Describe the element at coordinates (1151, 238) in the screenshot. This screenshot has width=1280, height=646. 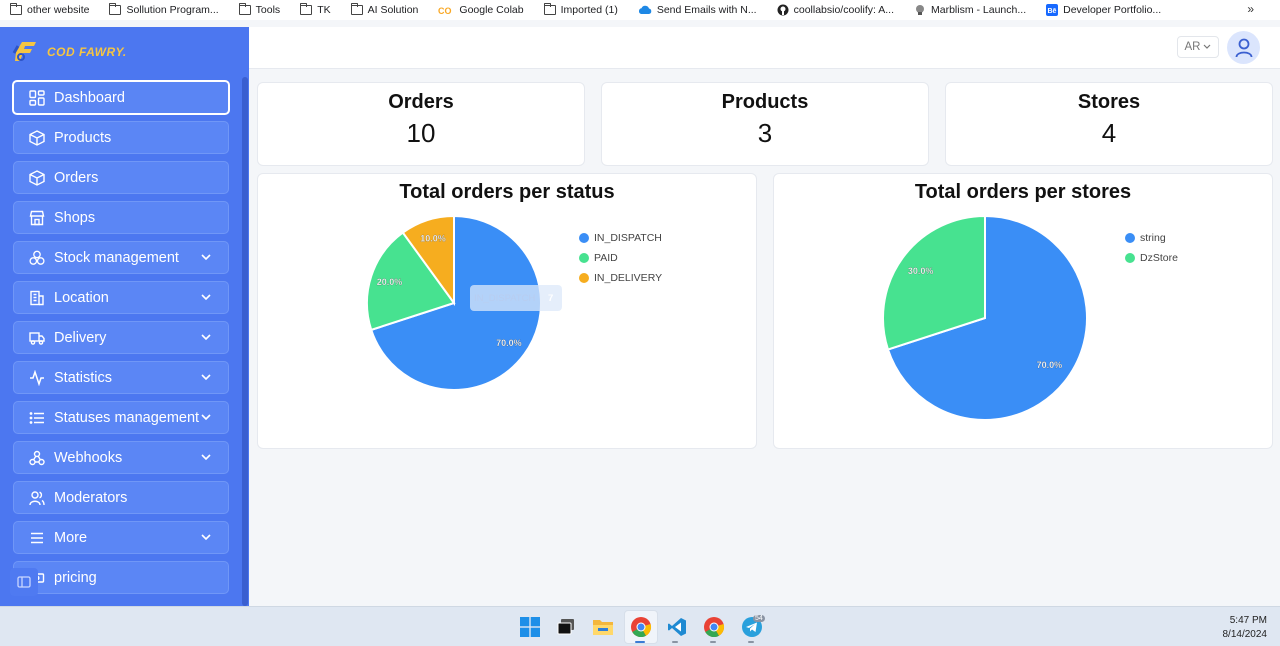
I see `legend-item: string` at that location.